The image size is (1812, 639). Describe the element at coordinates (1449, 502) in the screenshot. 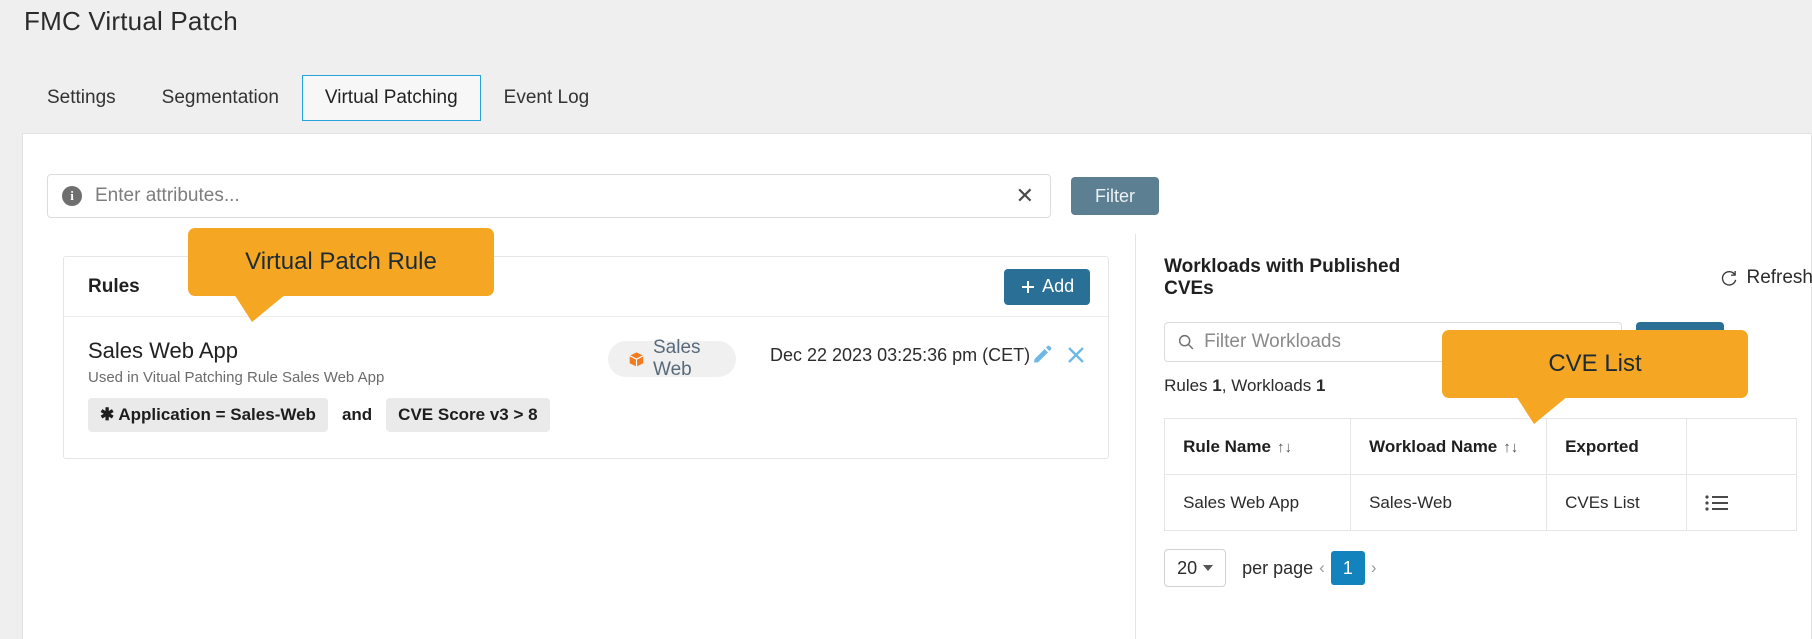

I see `cell-workload-name: Sales-Web` at that location.